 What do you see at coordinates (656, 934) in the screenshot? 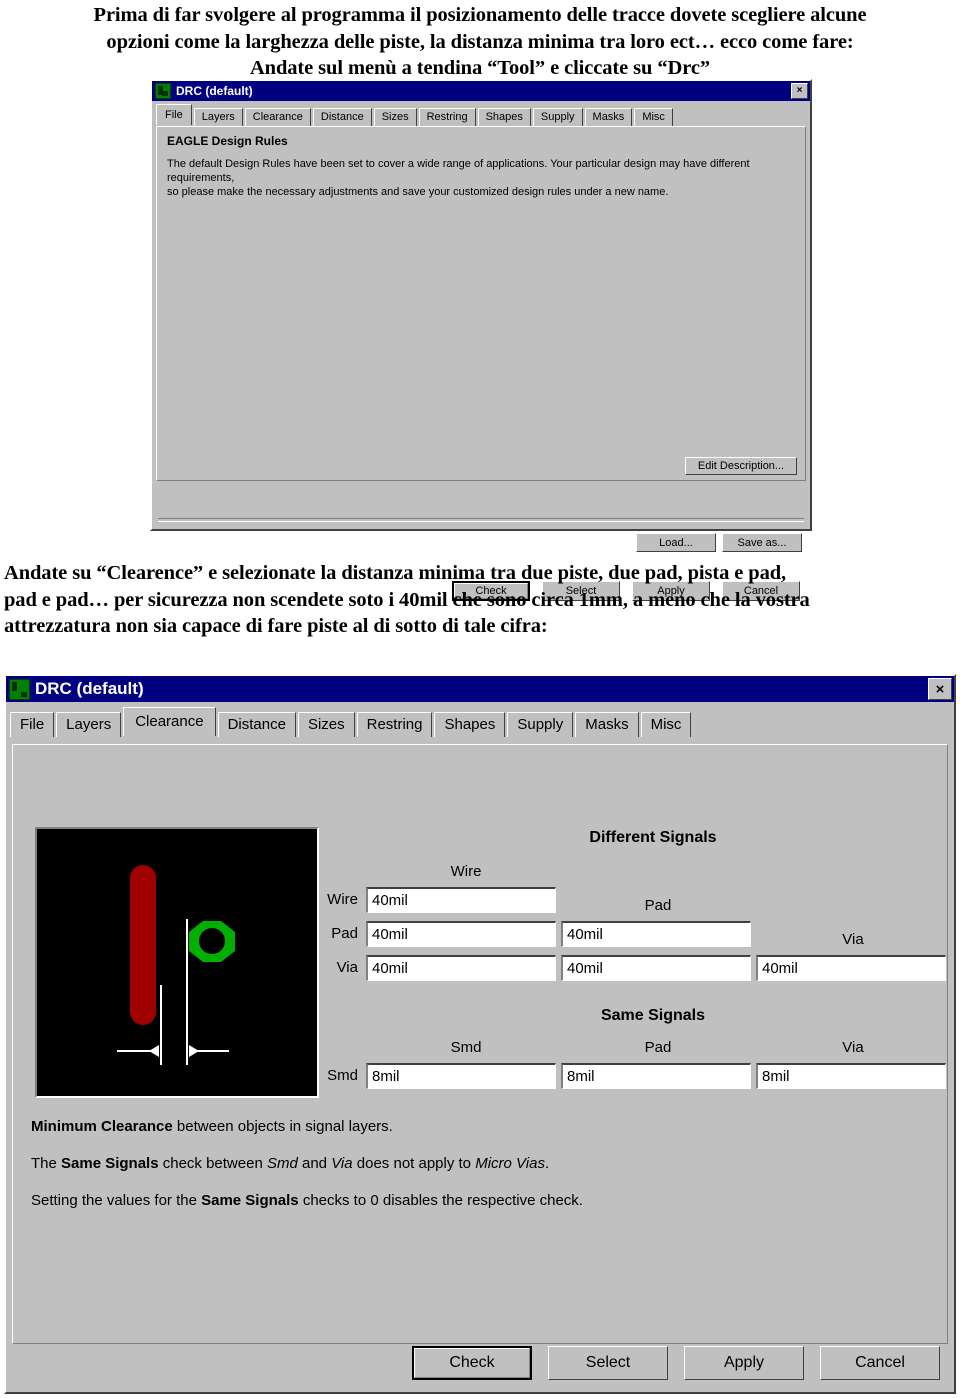
I see `clearance-pad-pad-input: 40mil` at bounding box center [656, 934].